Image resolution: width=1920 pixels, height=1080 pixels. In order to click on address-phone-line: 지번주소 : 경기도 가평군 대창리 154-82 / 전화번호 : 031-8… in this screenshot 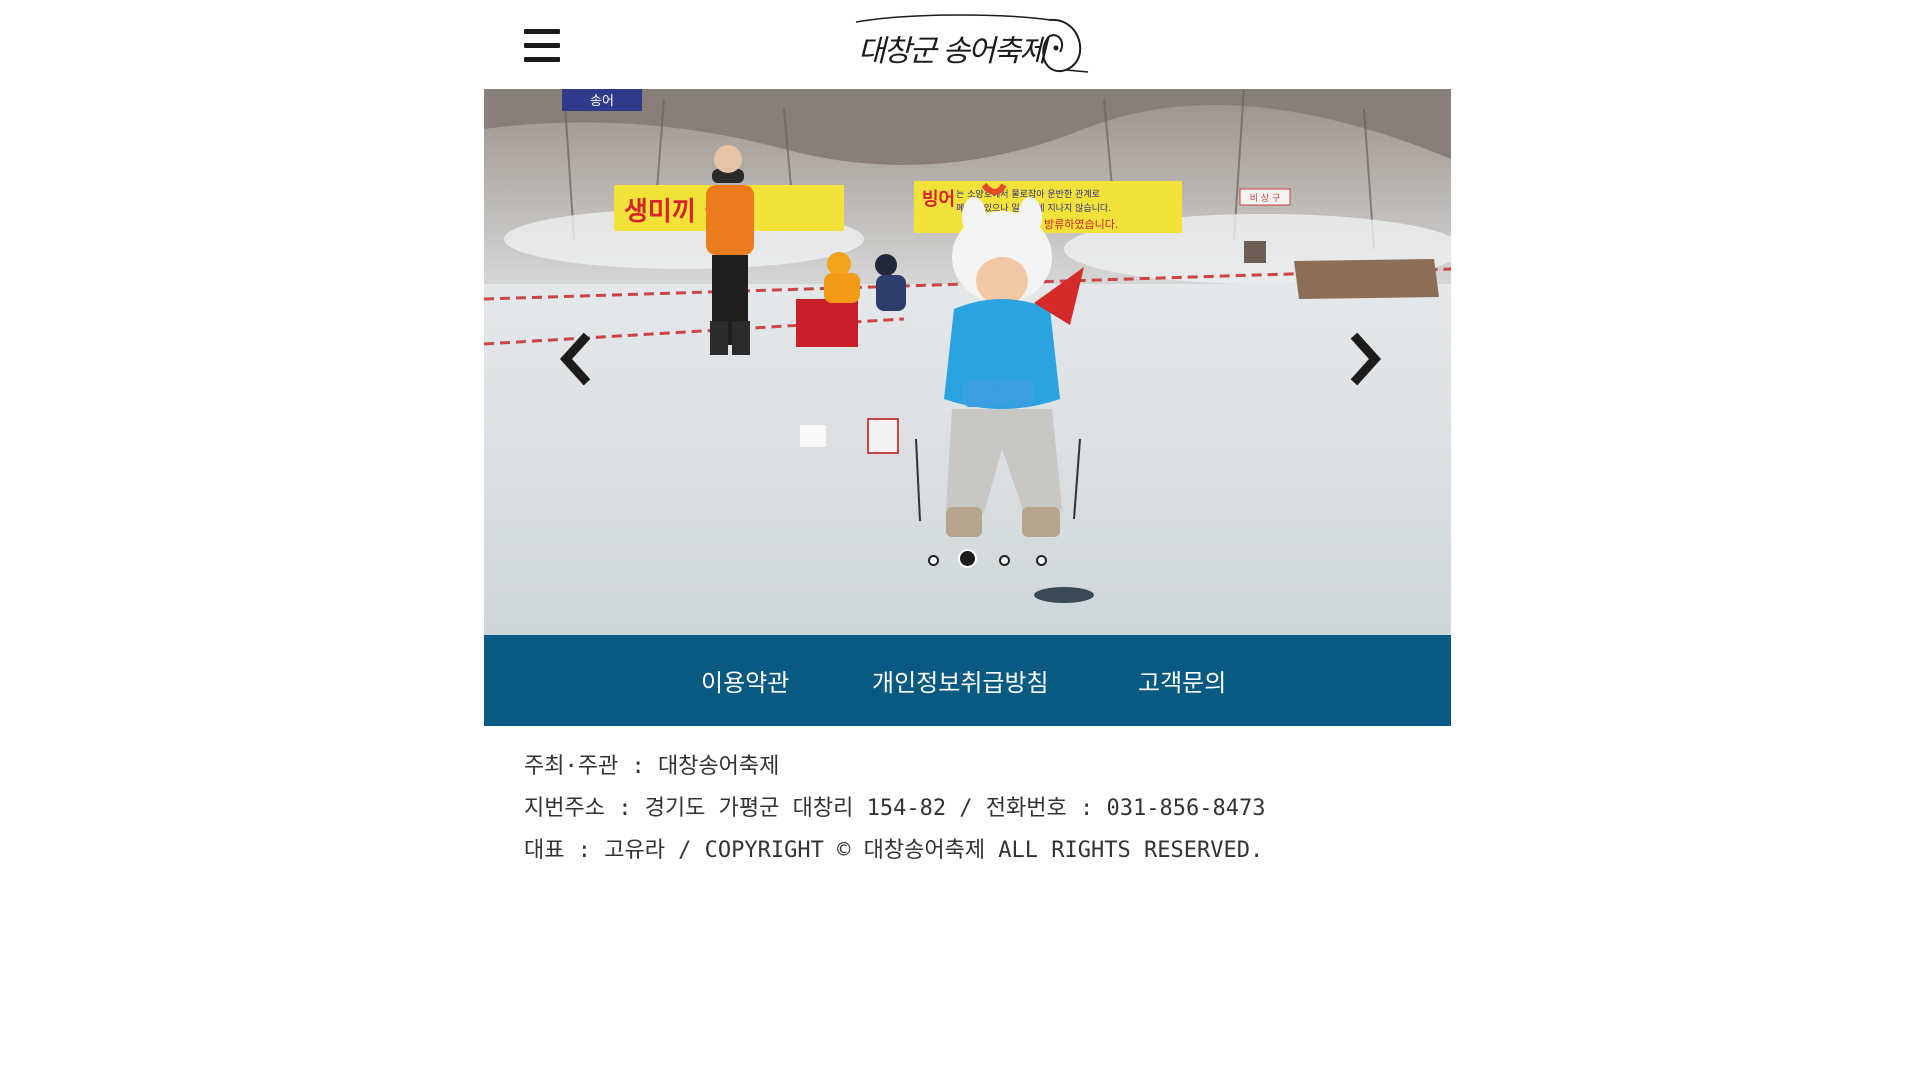, I will do `click(895, 808)`.